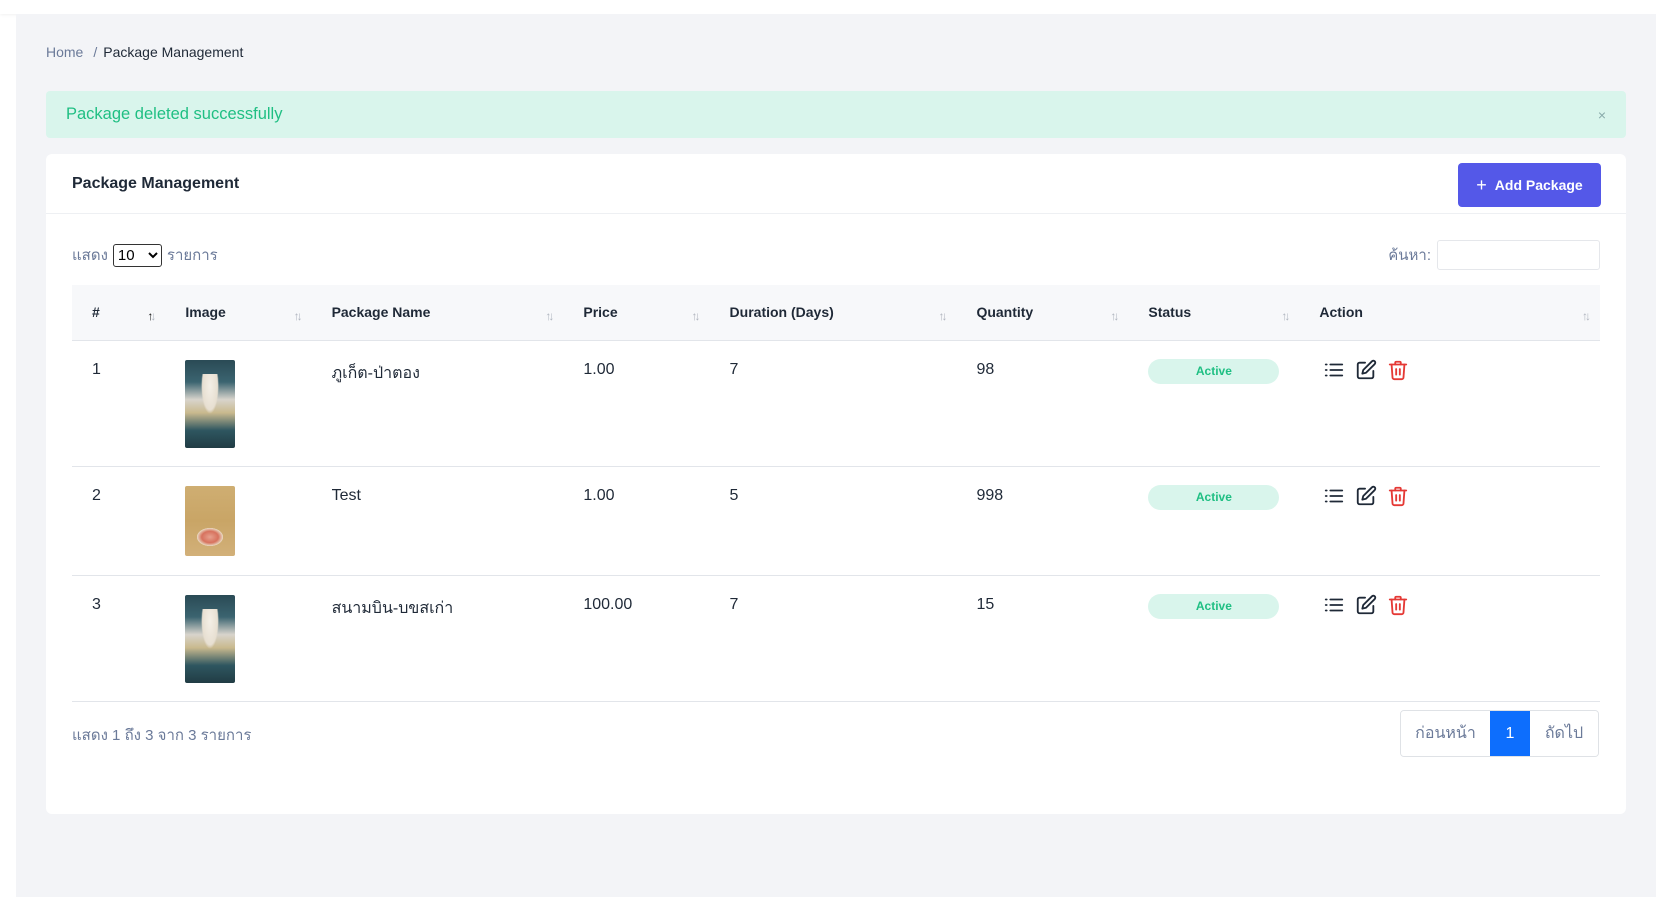 The image size is (1656, 897). What do you see at coordinates (437, 313) in the screenshot?
I see `column-header-package-name: Package Name ↑↓` at bounding box center [437, 313].